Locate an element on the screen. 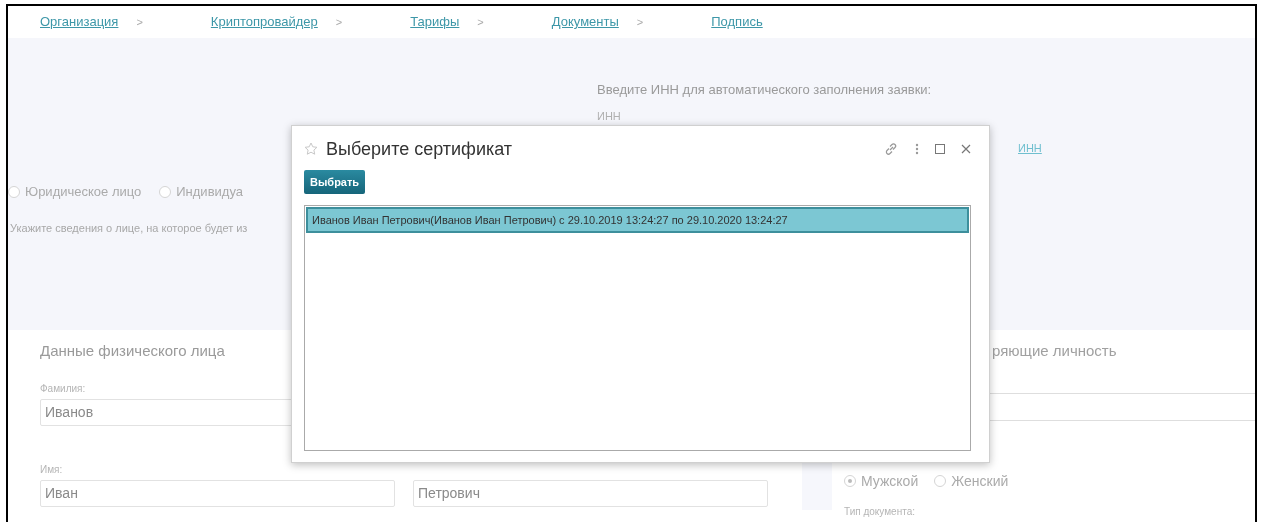  breadcrumb-link: Подпись is located at coordinates (737, 22).